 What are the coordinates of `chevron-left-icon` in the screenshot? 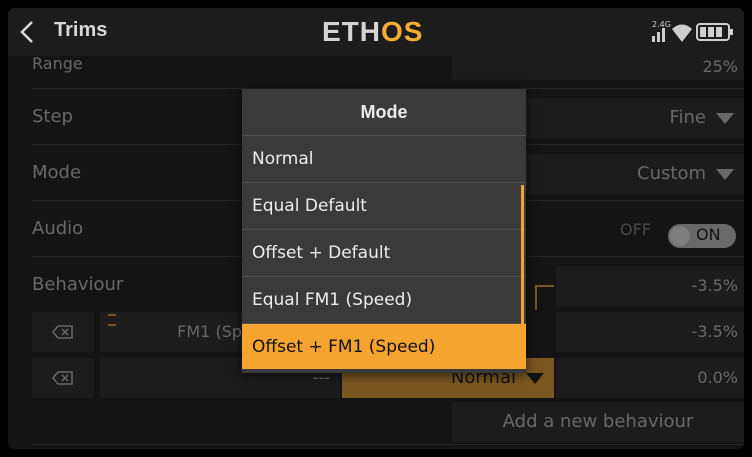 It's located at (27, 32).